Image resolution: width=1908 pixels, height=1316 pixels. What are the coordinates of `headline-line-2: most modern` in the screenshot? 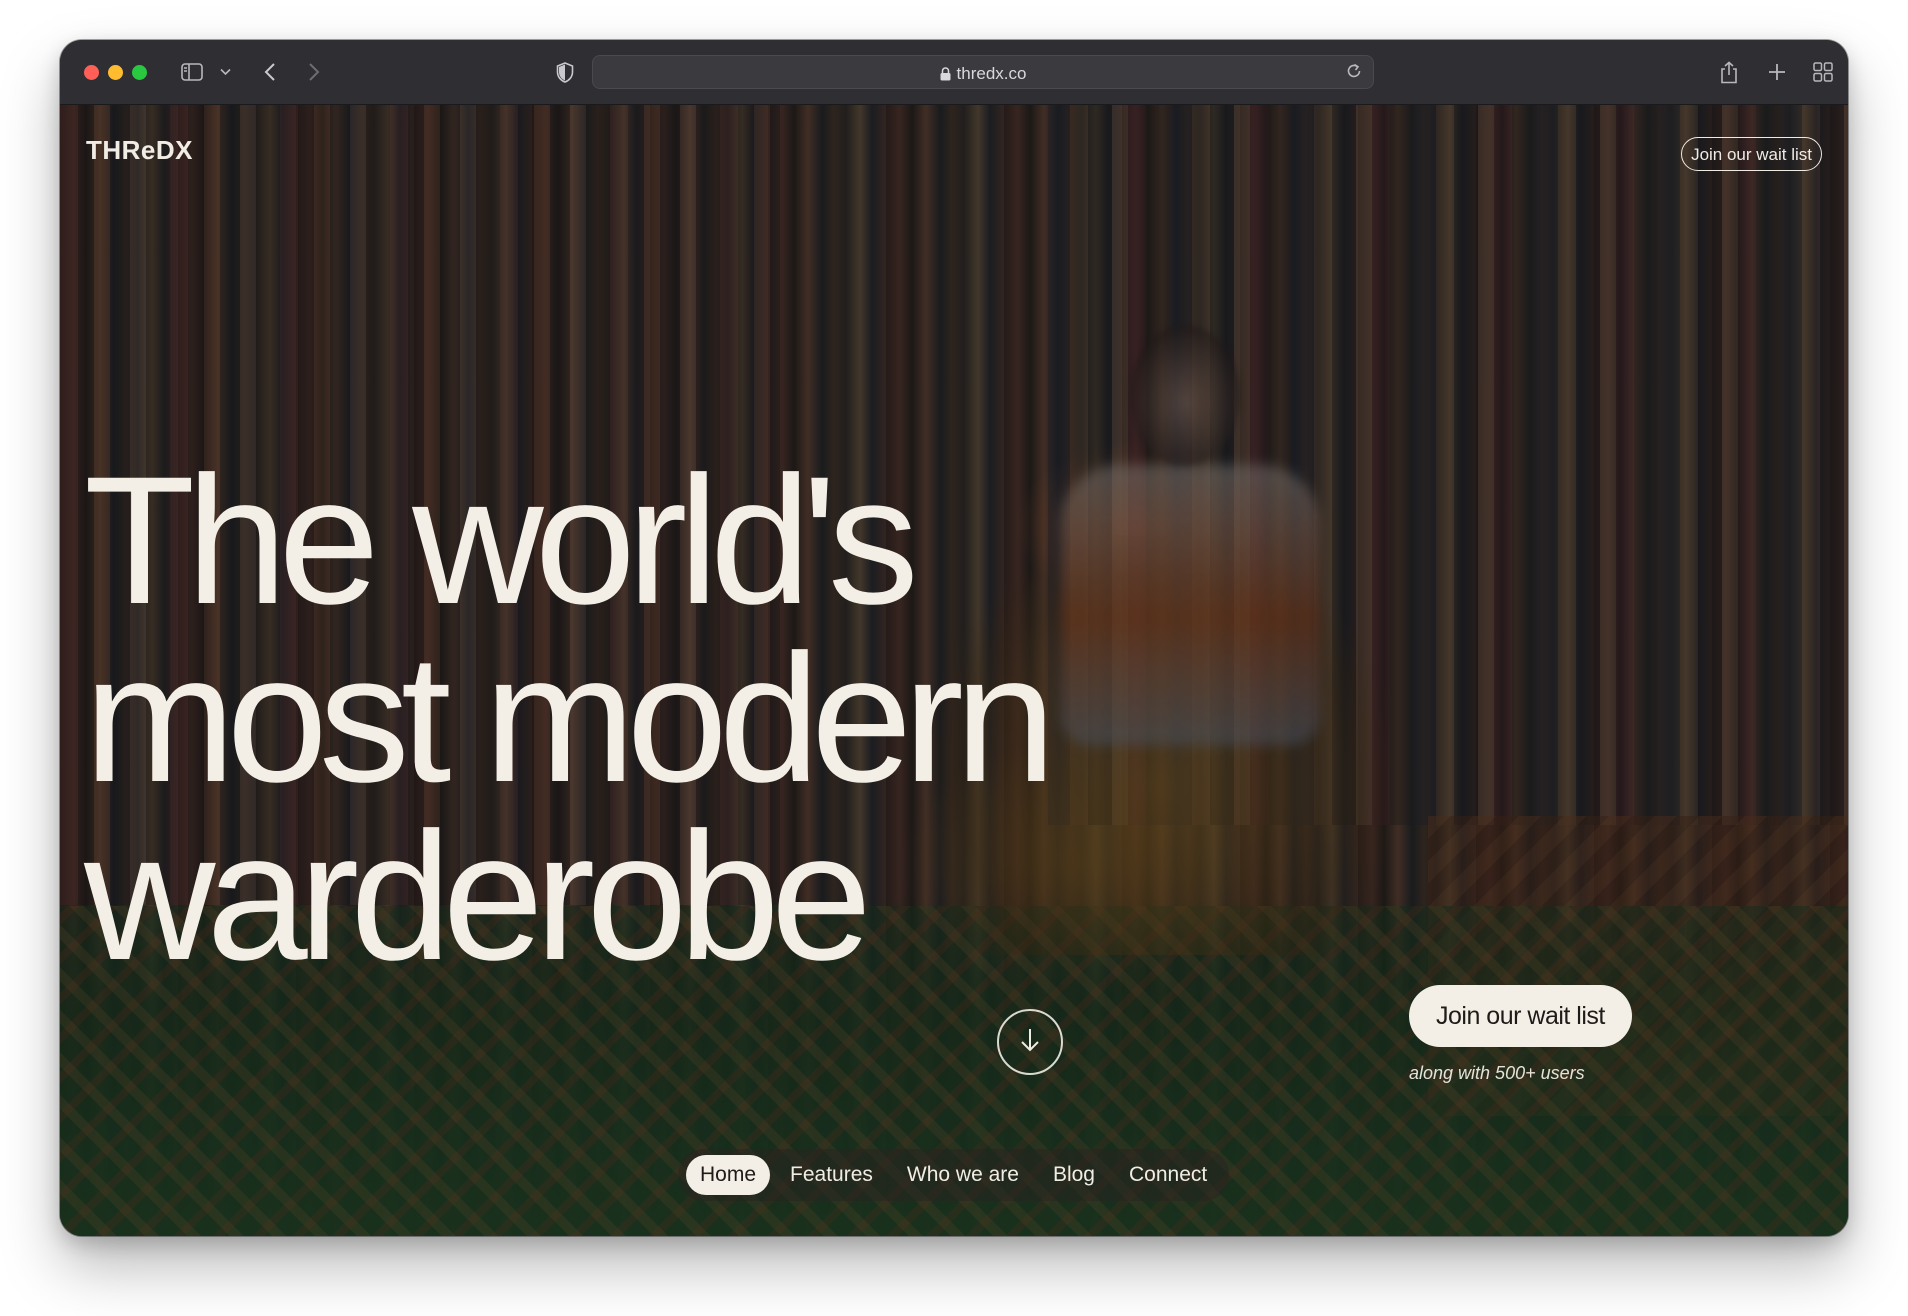 It's located at (570, 718).